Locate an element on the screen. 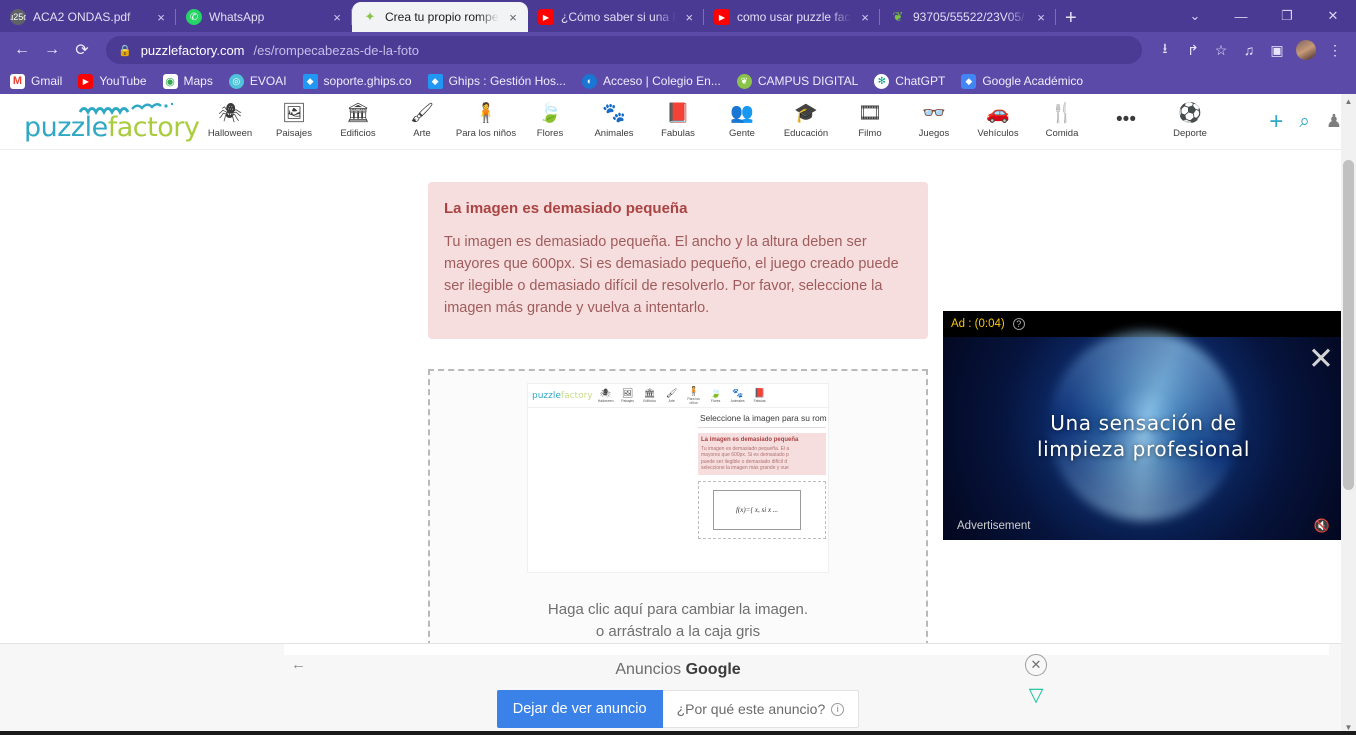  tab-title: ACA2 ONDAS.pdf is located at coordinates (82, 17).